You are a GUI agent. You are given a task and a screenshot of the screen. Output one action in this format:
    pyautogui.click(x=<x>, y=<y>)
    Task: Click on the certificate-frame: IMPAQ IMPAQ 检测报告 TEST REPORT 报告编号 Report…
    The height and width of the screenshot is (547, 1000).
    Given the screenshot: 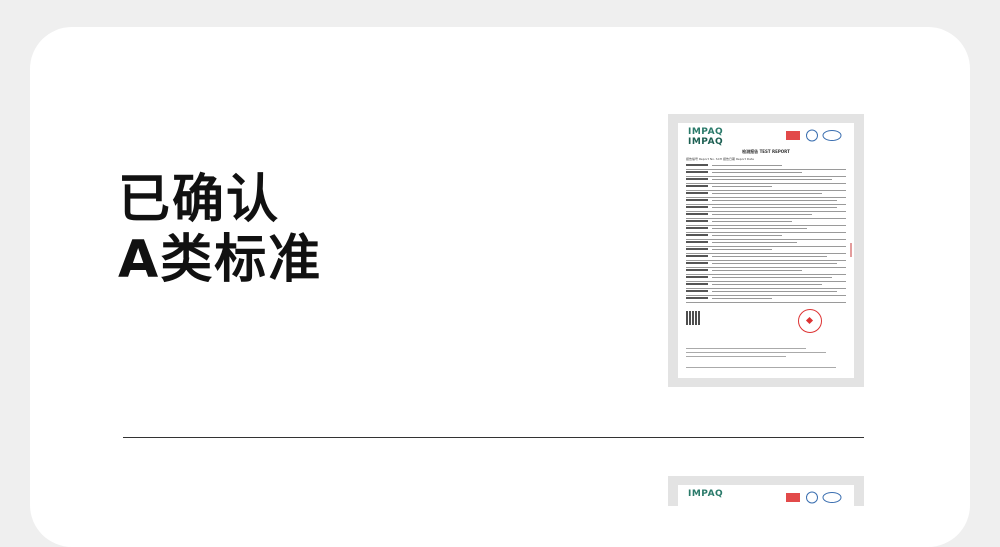 What is the action you would take?
    pyautogui.click(x=766, y=250)
    